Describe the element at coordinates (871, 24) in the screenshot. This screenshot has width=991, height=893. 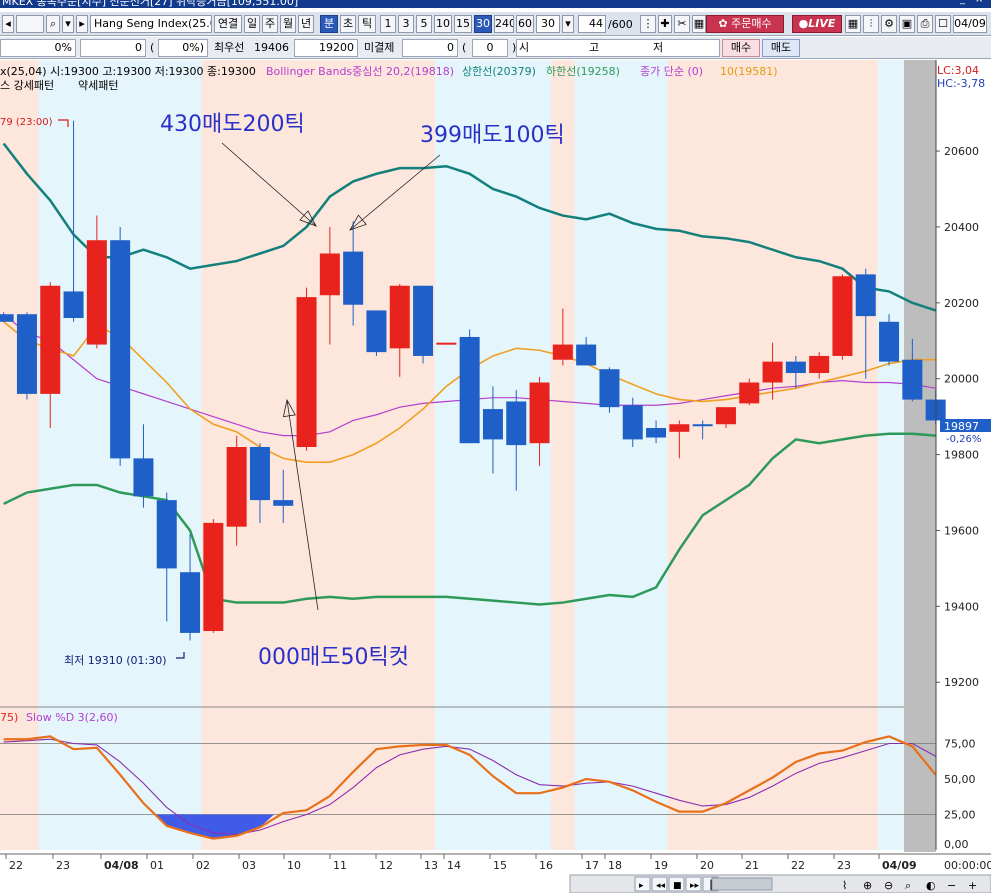
I see `tree-icon: ⫶` at that location.